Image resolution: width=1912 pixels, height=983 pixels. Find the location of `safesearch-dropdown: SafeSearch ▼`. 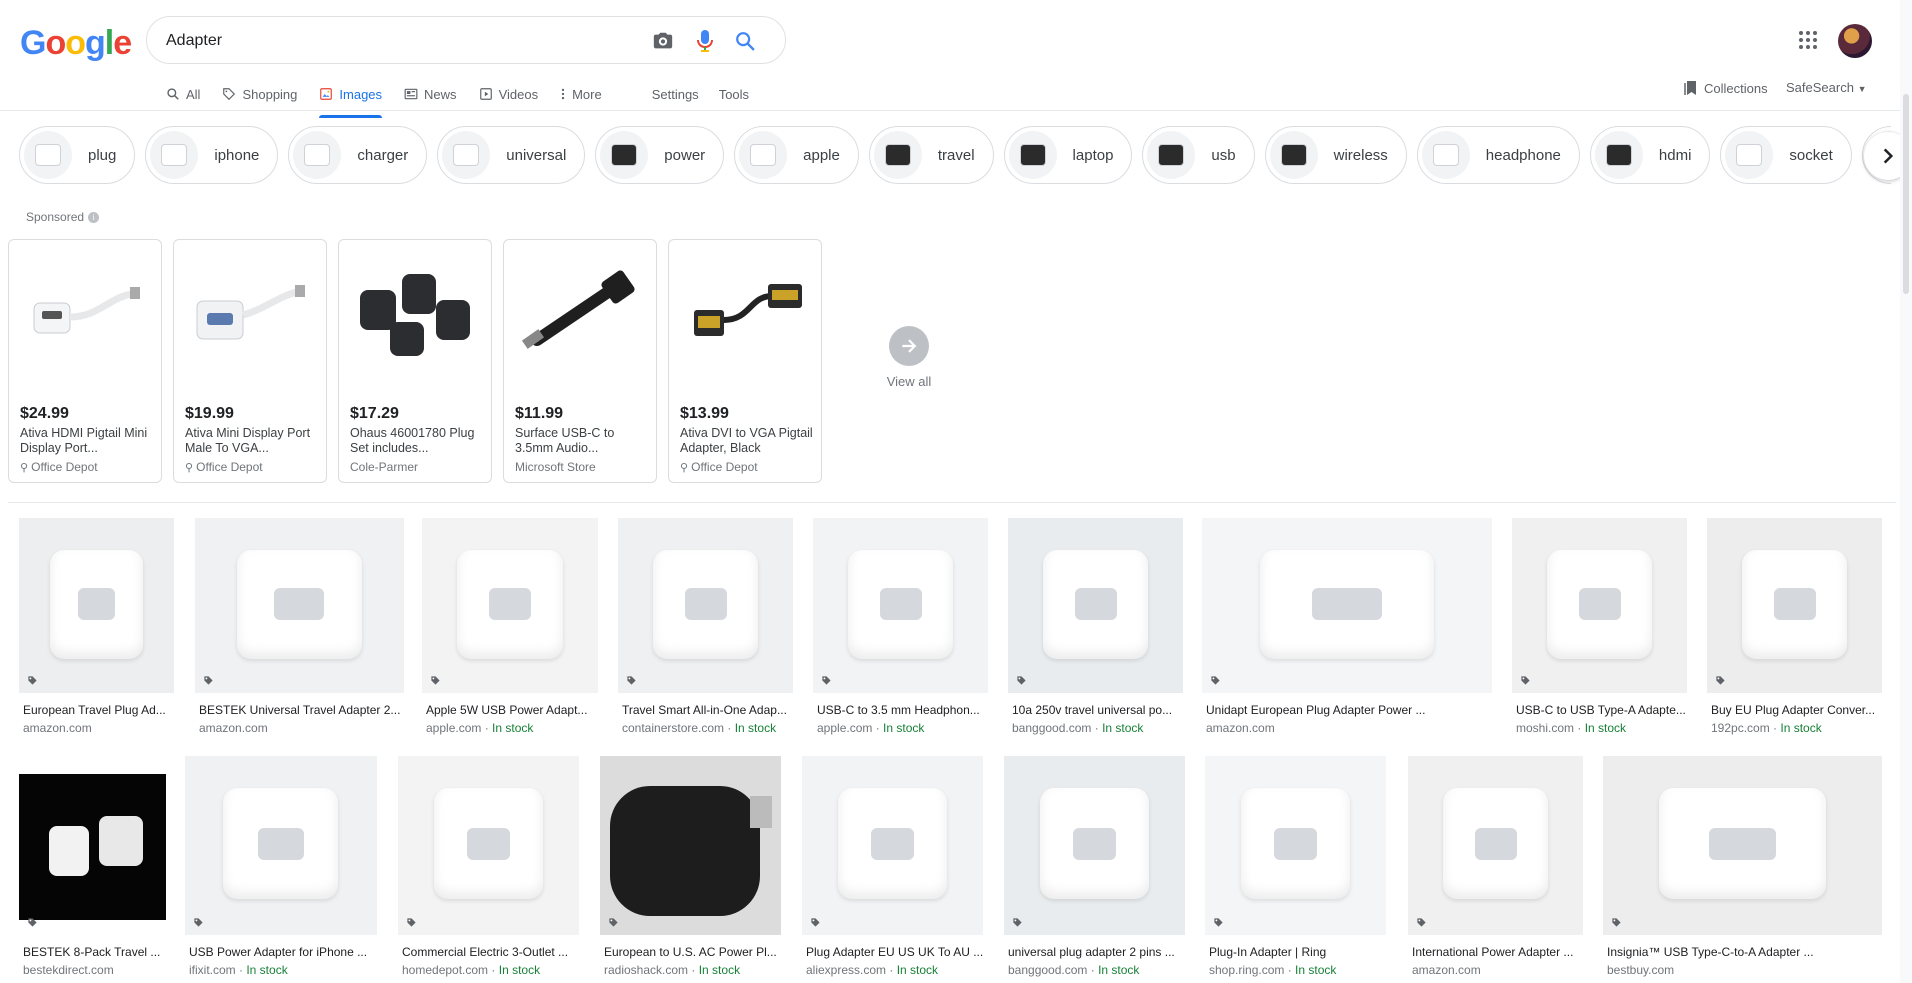

safesearch-dropdown: SafeSearch ▼ is located at coordinates (1826, 87).